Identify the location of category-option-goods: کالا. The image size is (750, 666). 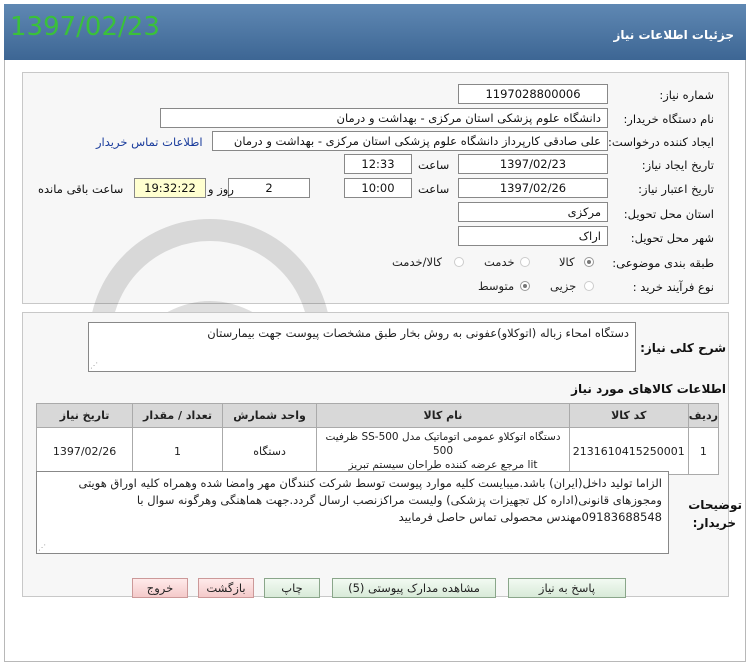
(567, 262).